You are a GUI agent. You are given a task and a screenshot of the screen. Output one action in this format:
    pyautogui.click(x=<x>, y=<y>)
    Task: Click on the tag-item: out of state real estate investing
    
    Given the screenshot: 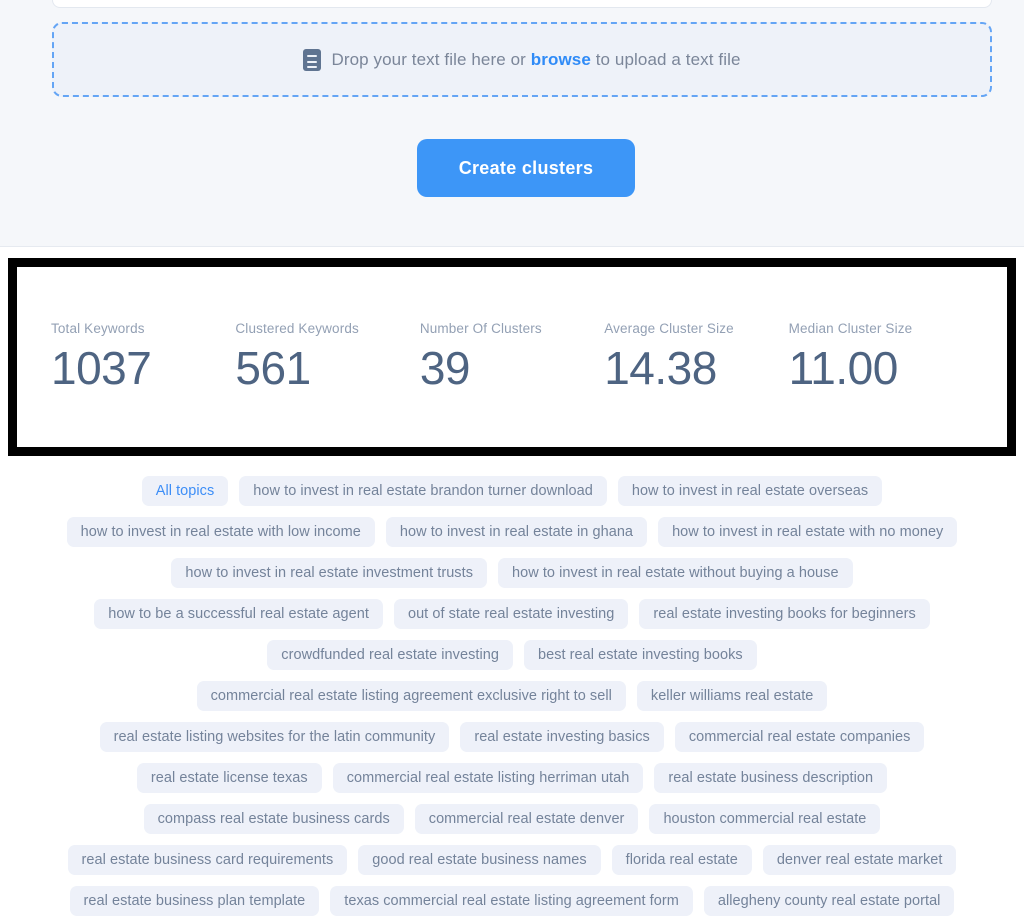 What is the action you would take?
    pyautogui.click(x=511, y=614)
    